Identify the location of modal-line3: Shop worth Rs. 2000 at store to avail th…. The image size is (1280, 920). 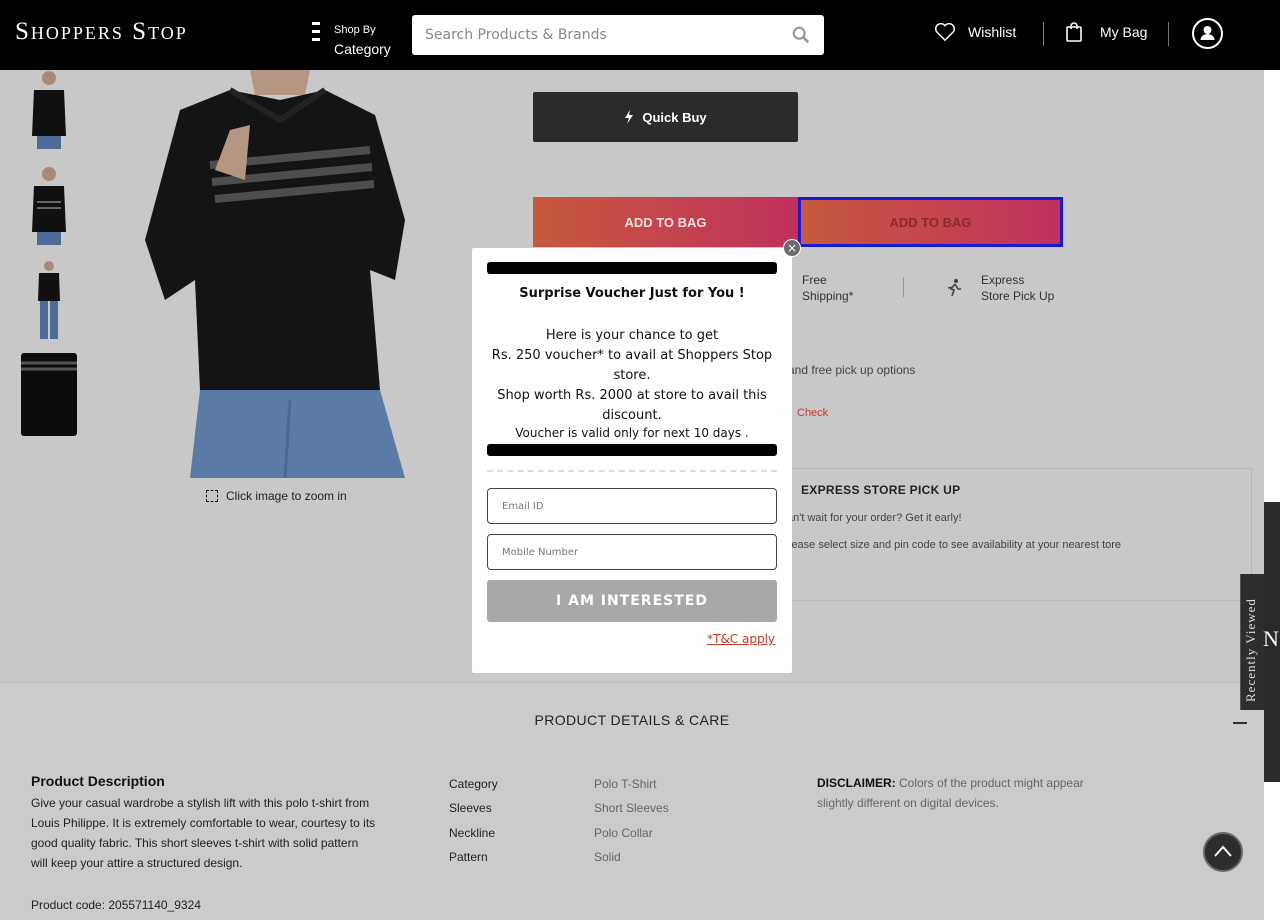
(632, 405).